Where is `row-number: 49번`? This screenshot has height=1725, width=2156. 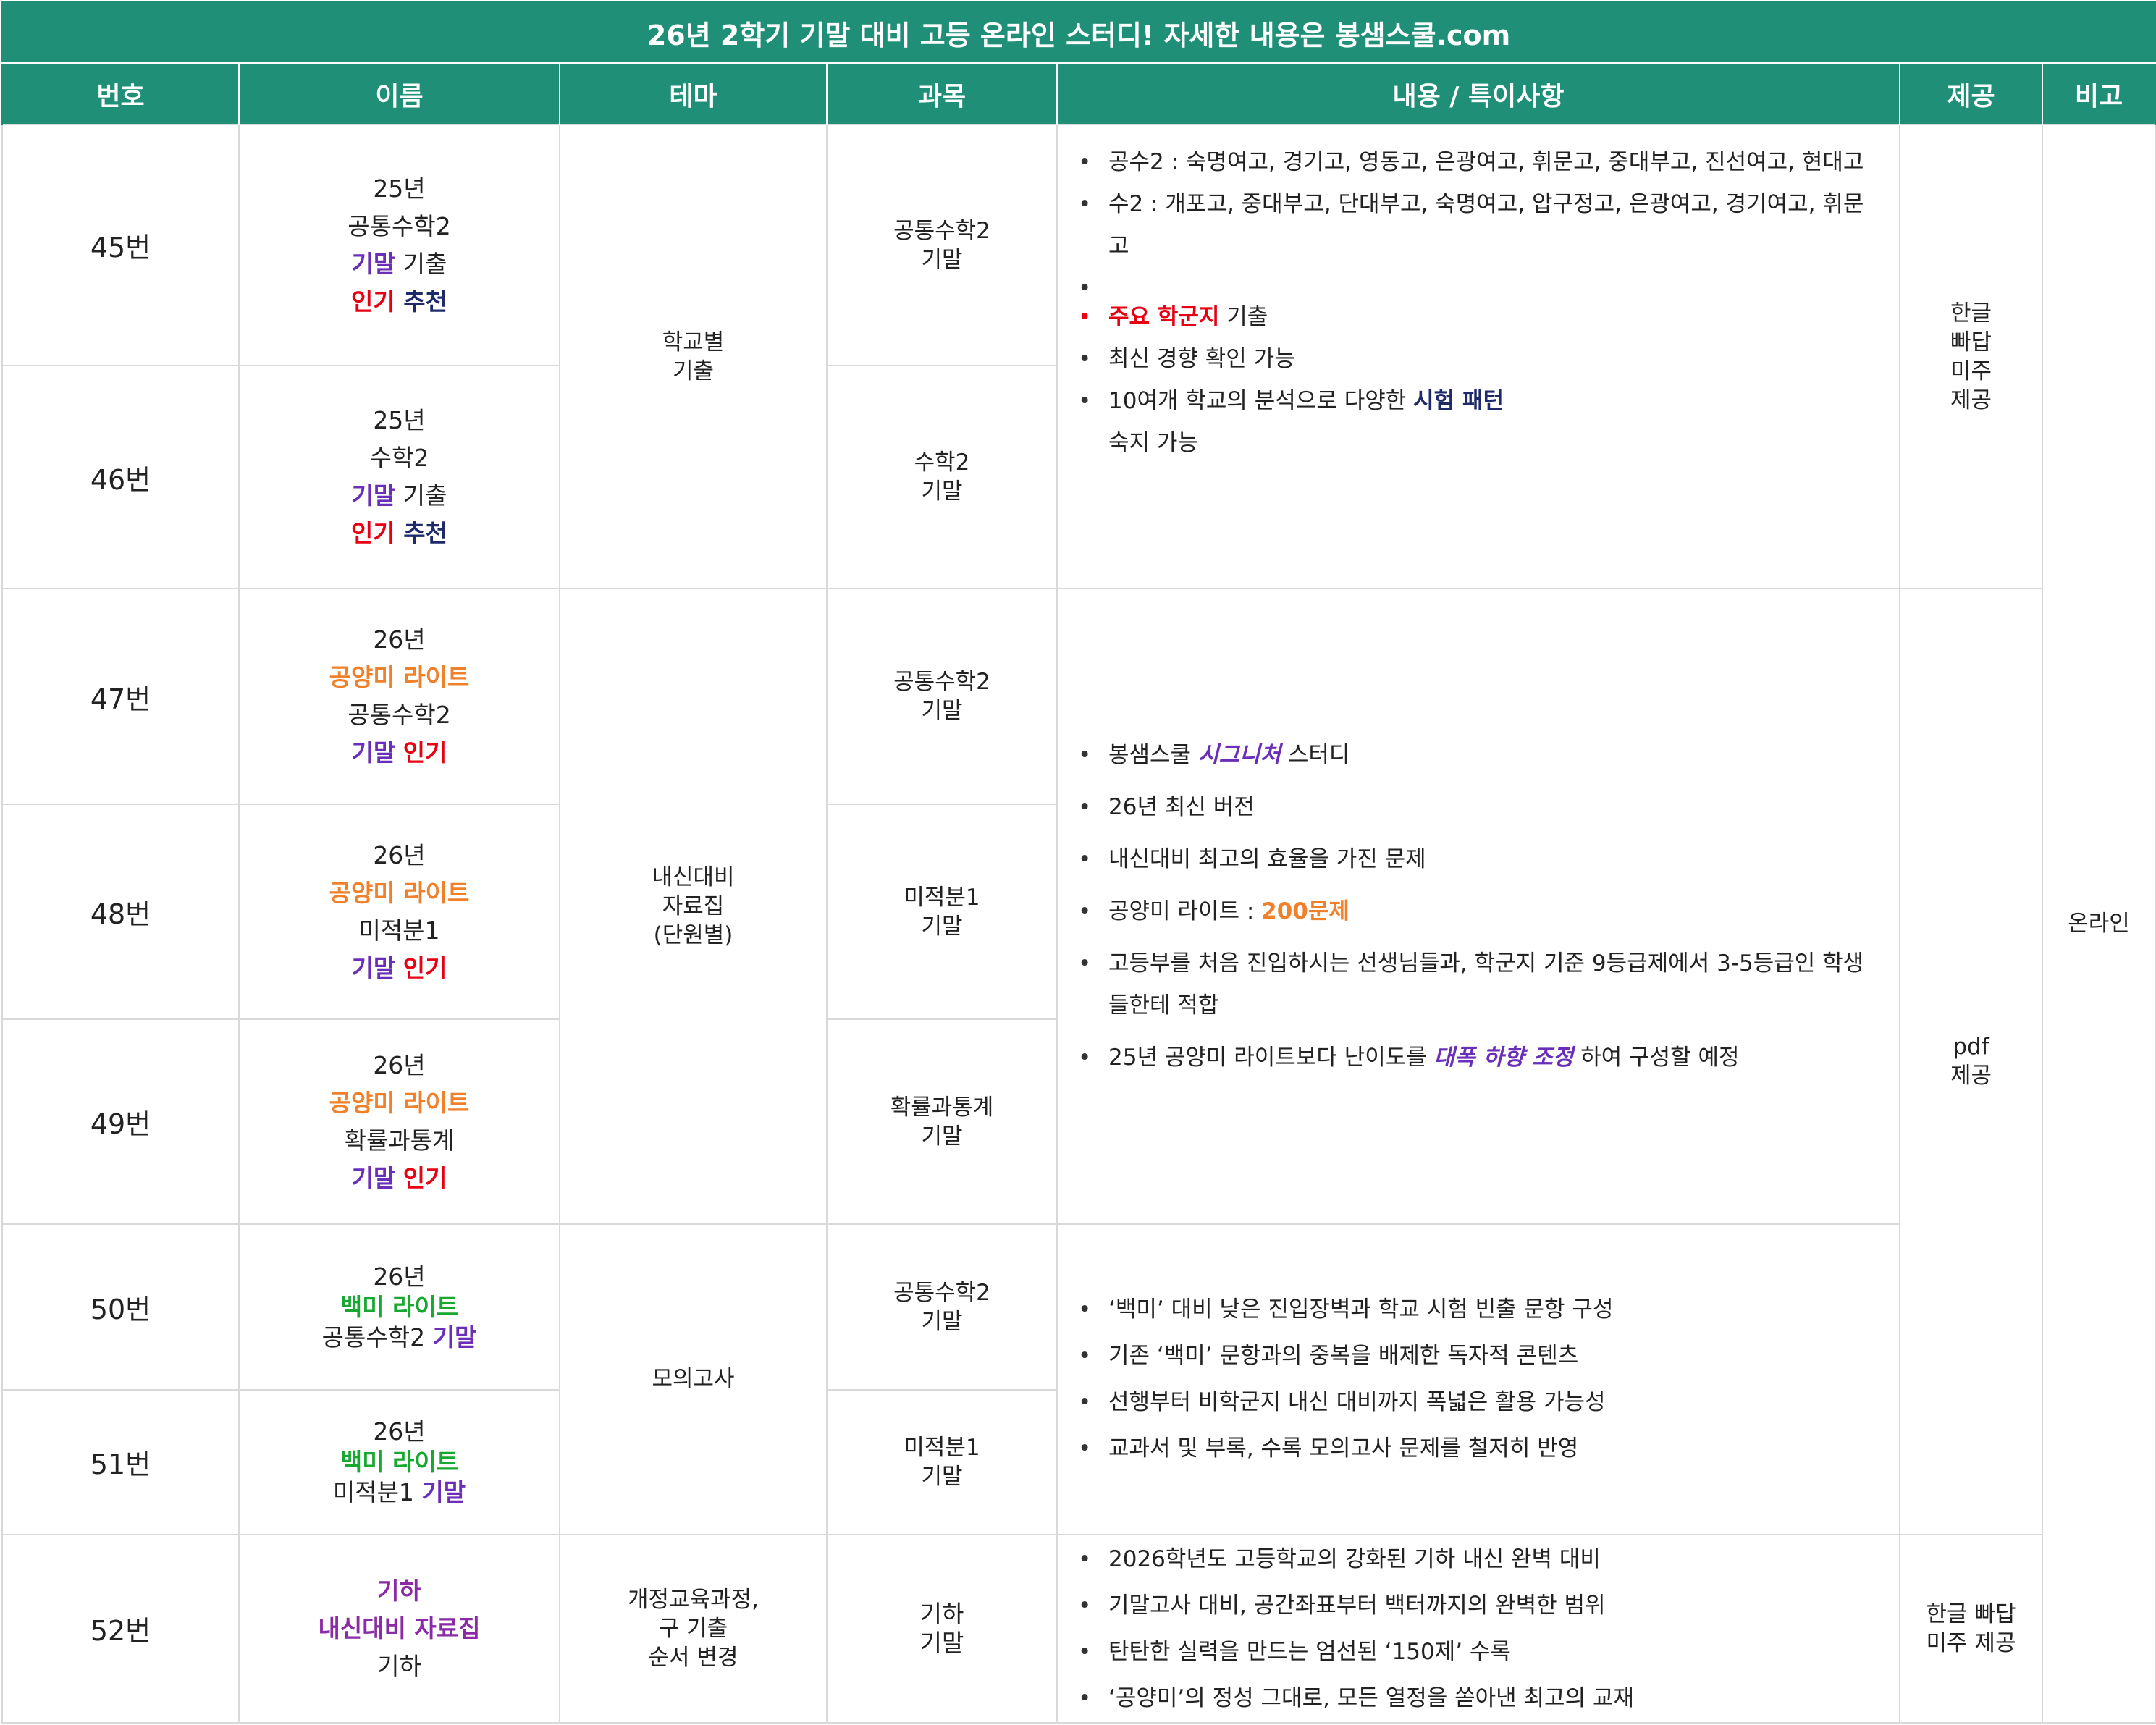
row-number: 49번 is located at coordinates (120, 1121).